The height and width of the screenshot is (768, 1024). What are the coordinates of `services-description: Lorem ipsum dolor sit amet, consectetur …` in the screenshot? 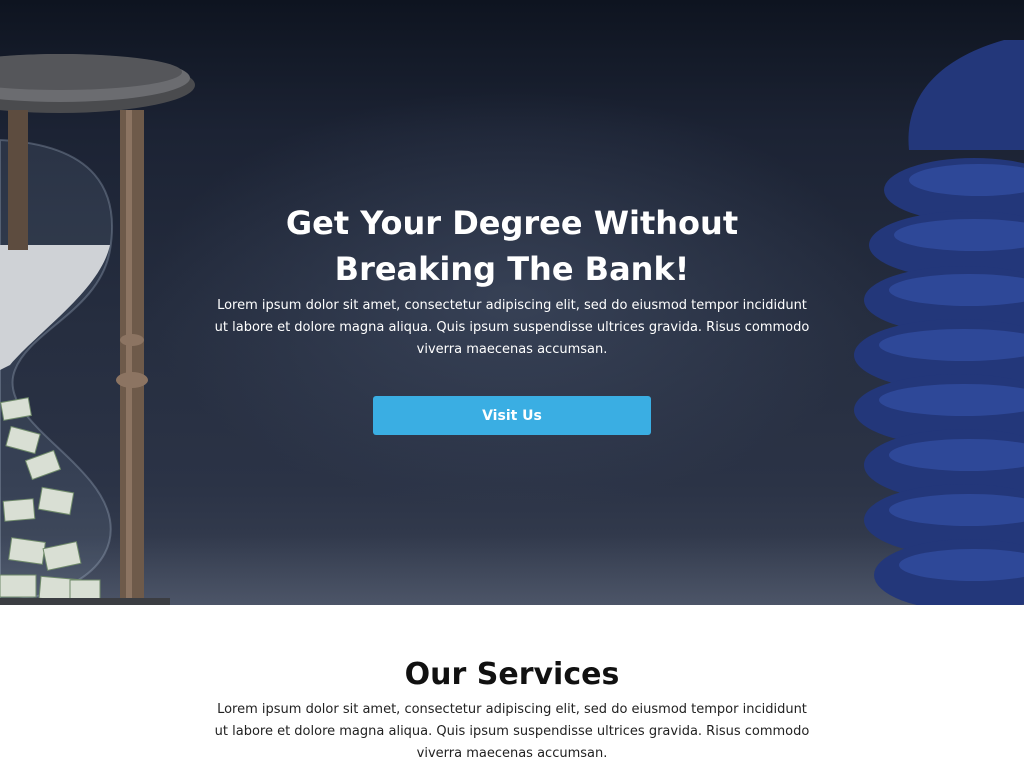 It's located at (512, 731).